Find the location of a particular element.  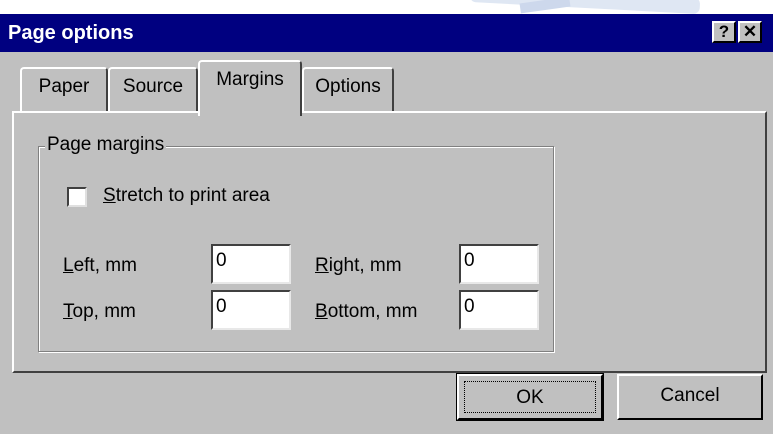

title-bar: Page options ? ✕ is located at coordinates (386, 33).